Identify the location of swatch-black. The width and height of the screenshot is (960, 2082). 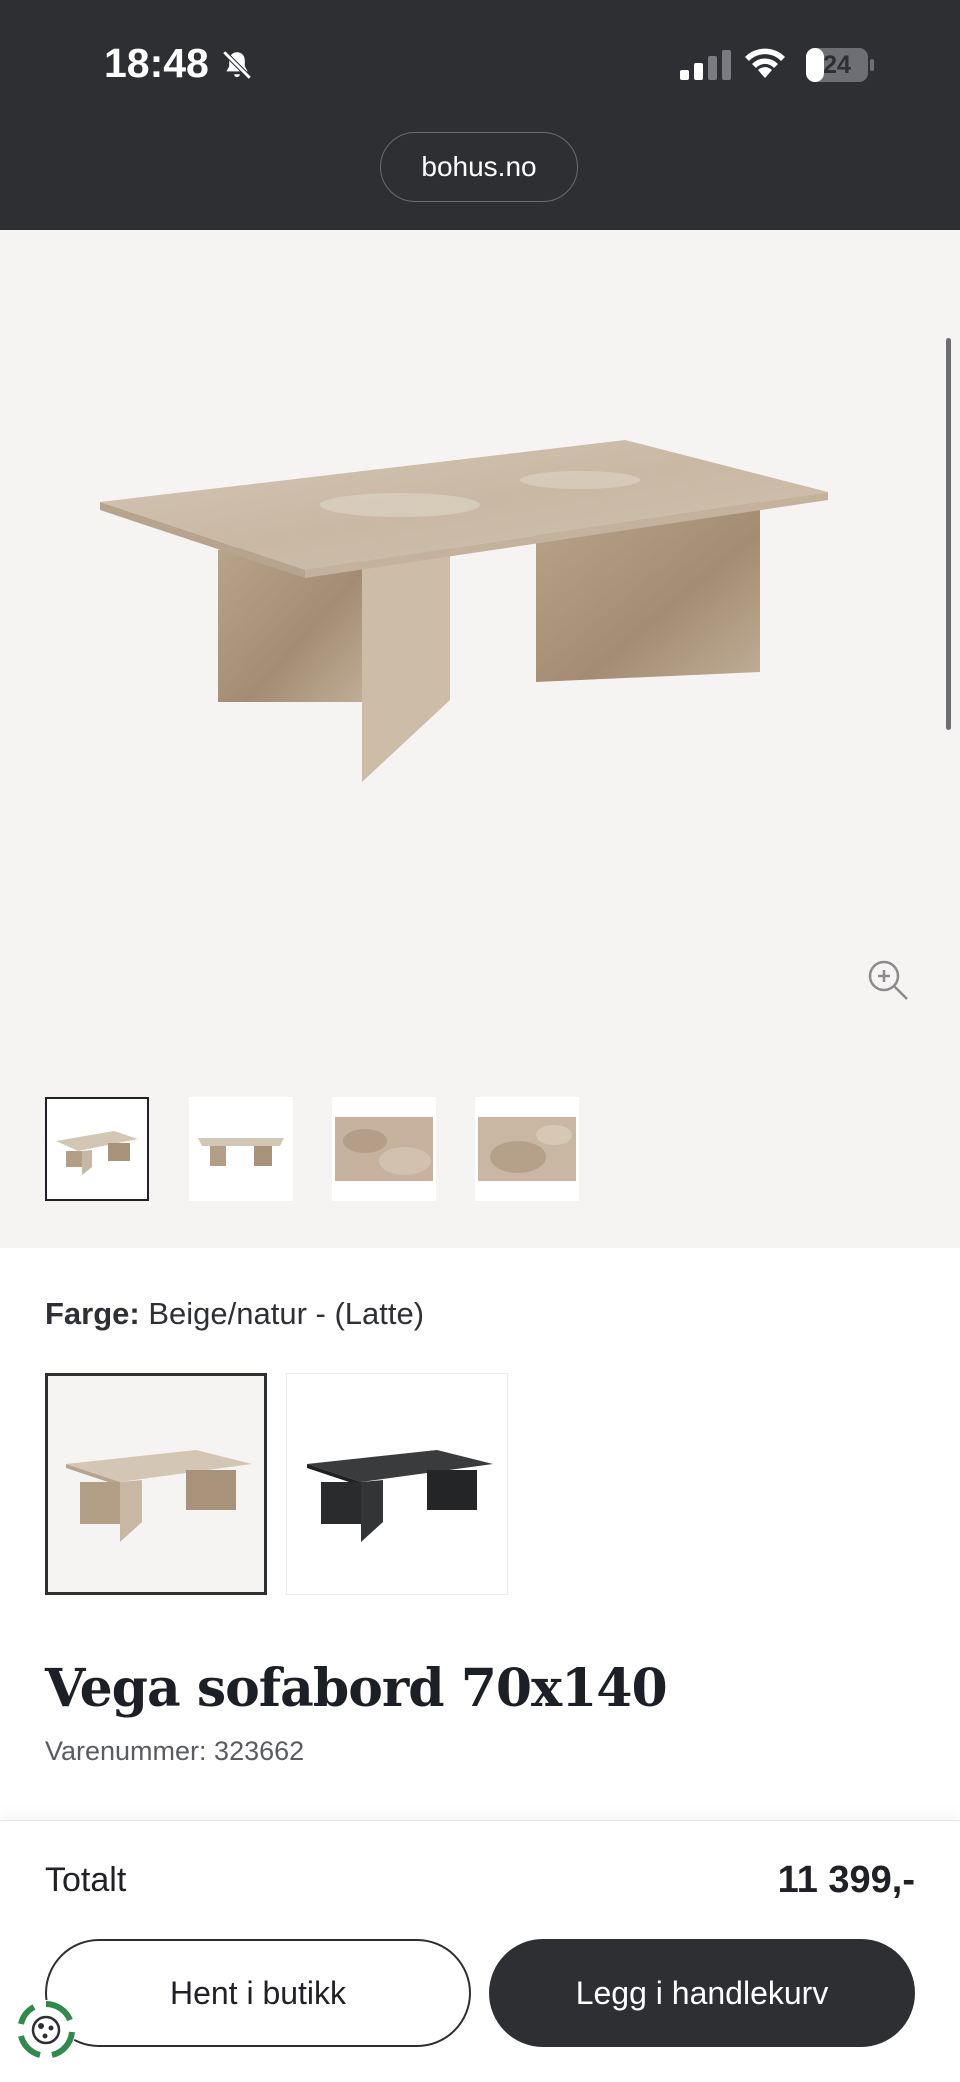
(397, 1484).